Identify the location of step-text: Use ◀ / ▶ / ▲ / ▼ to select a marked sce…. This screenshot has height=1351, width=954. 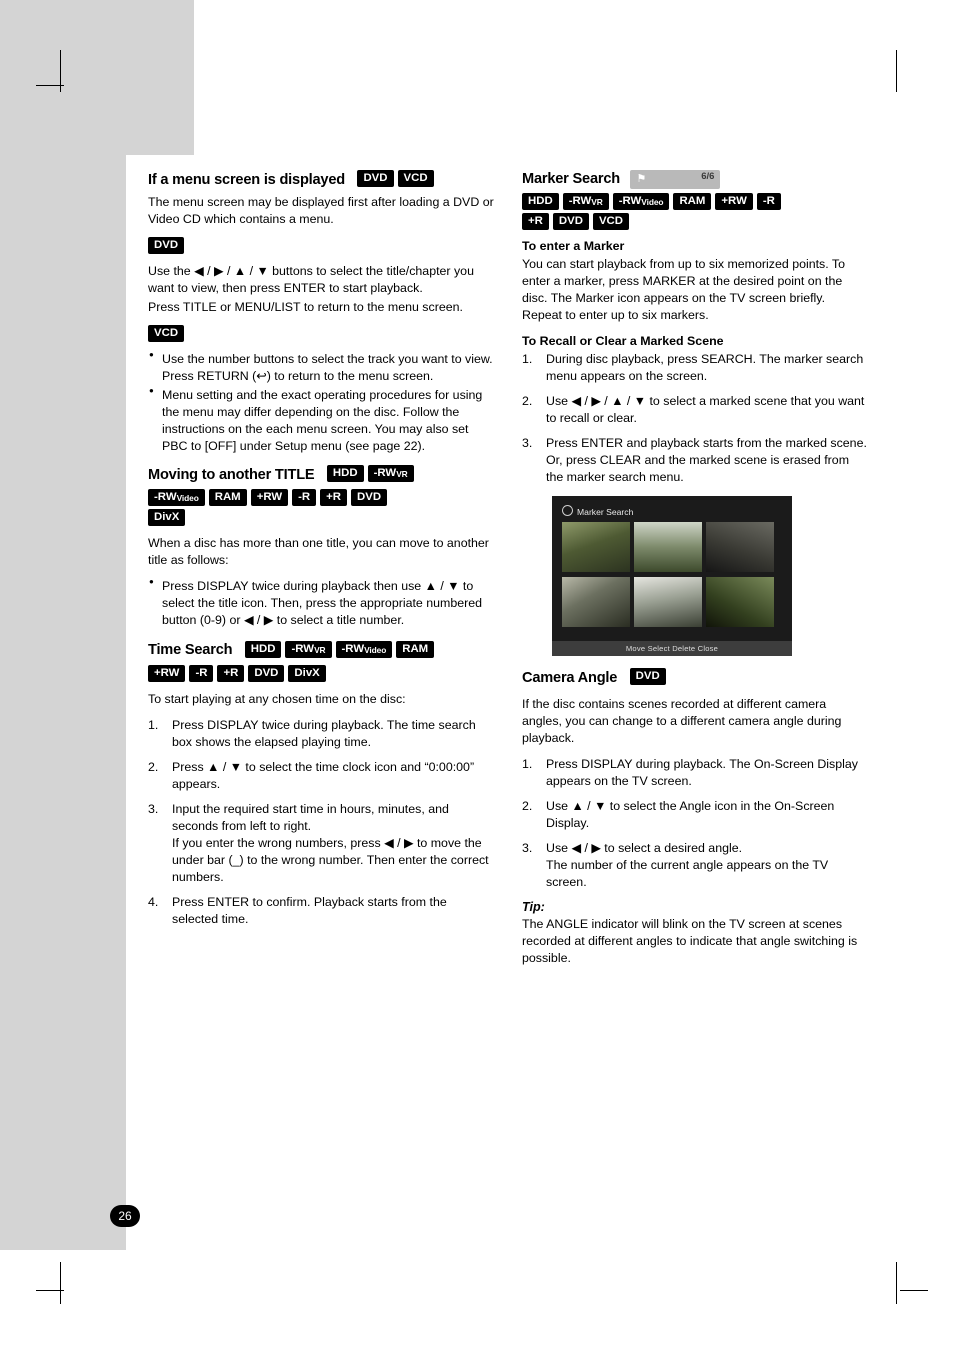
(705, 409).